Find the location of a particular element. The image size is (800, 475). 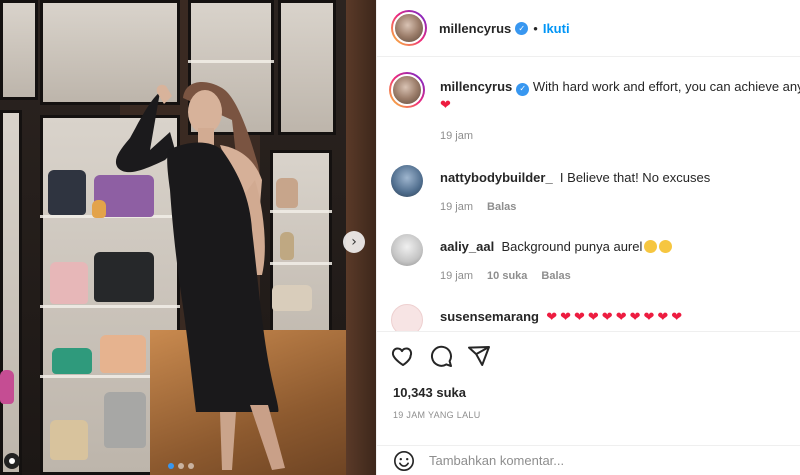

post-username: millencyrus is located at coordinates (475, 28).